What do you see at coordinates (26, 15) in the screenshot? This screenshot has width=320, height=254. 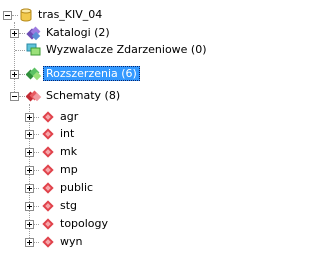 I see `database-icon` at bounding box center [26, 15].